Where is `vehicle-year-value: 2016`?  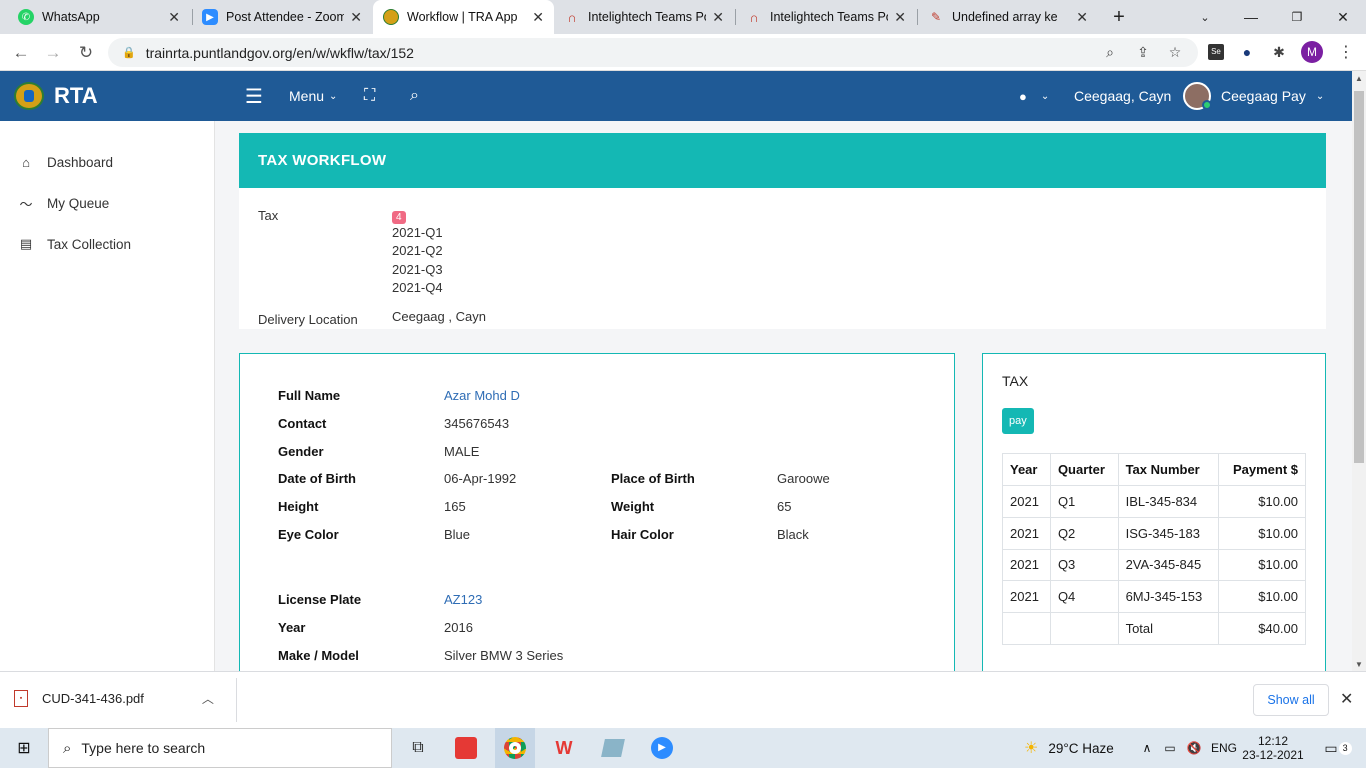 vehicle-year-value: 2016 is located at coordinates (458, 627).